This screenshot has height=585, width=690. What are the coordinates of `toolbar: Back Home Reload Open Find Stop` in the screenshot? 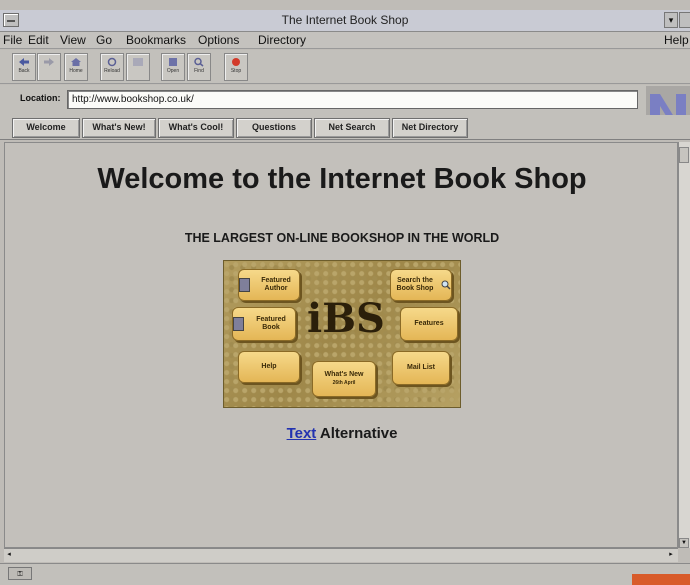 It's located at (345, 67).